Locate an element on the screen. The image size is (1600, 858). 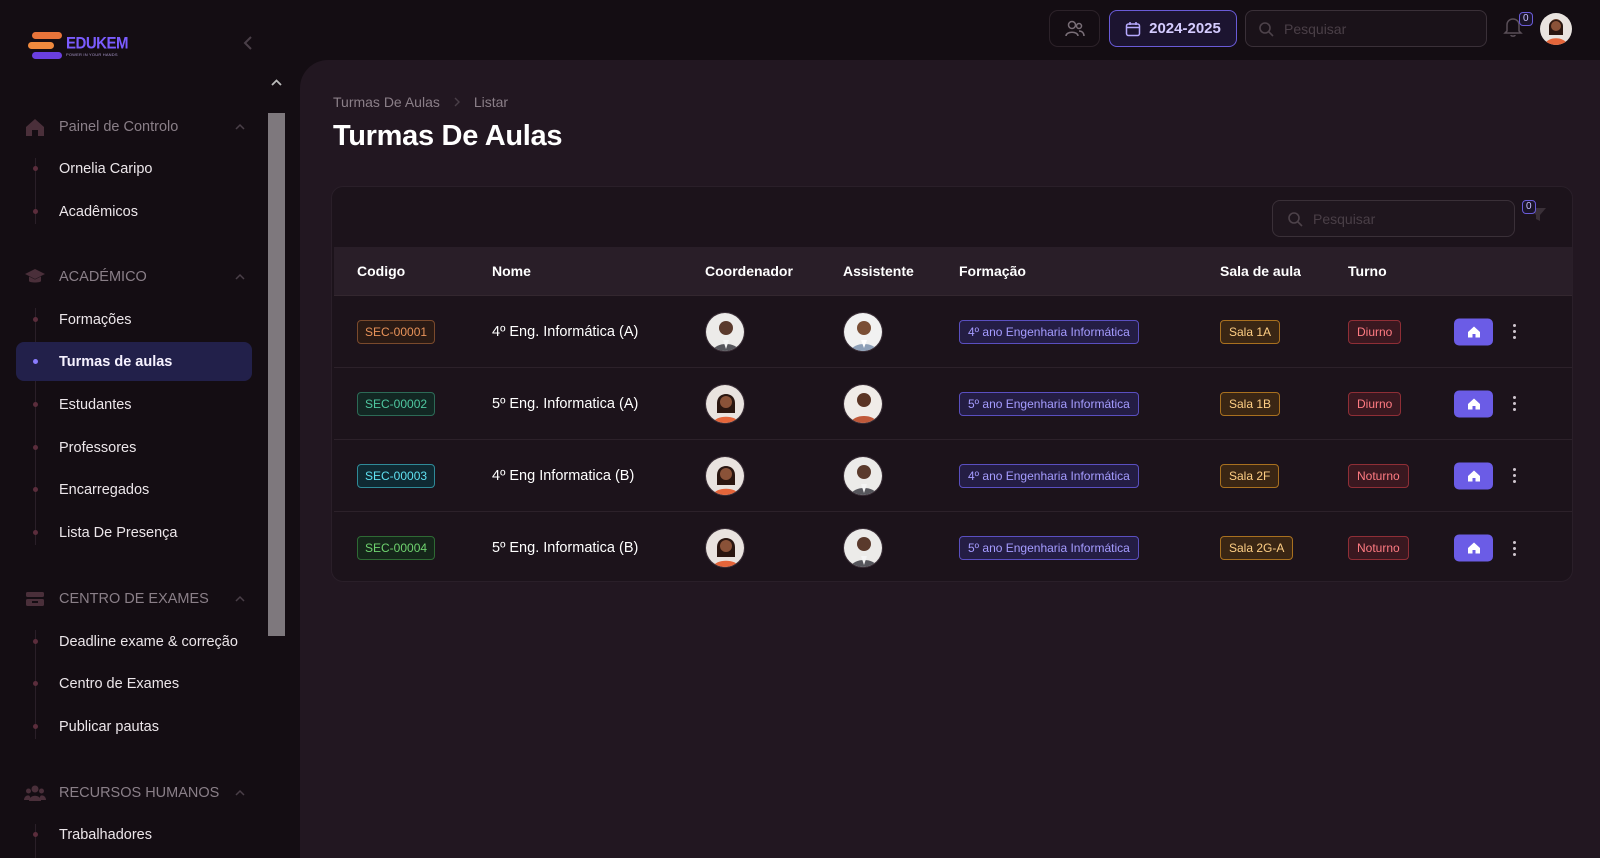
logo-name: EDUKEM is located at coordinates (97, 43).